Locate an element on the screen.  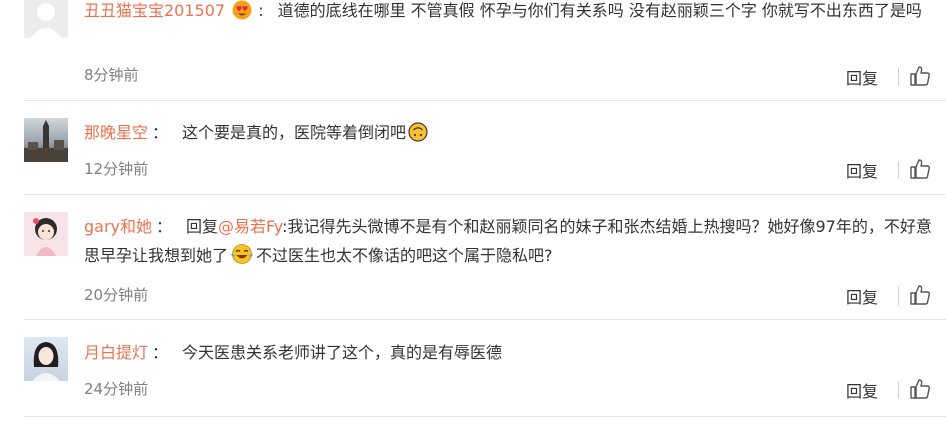
username-link: 那晚星空 is located at coordinates (116, 132).